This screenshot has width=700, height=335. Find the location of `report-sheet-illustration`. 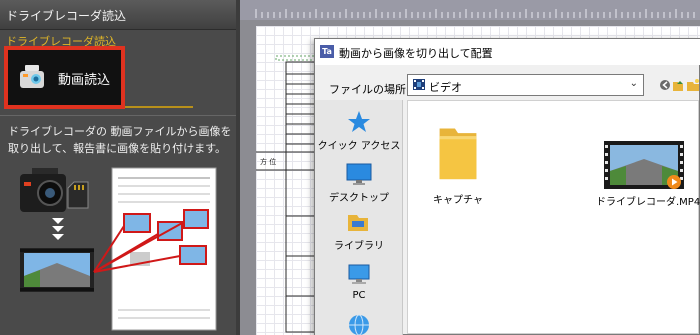

report-sheet-illustration is located at coordinates (164, 249).